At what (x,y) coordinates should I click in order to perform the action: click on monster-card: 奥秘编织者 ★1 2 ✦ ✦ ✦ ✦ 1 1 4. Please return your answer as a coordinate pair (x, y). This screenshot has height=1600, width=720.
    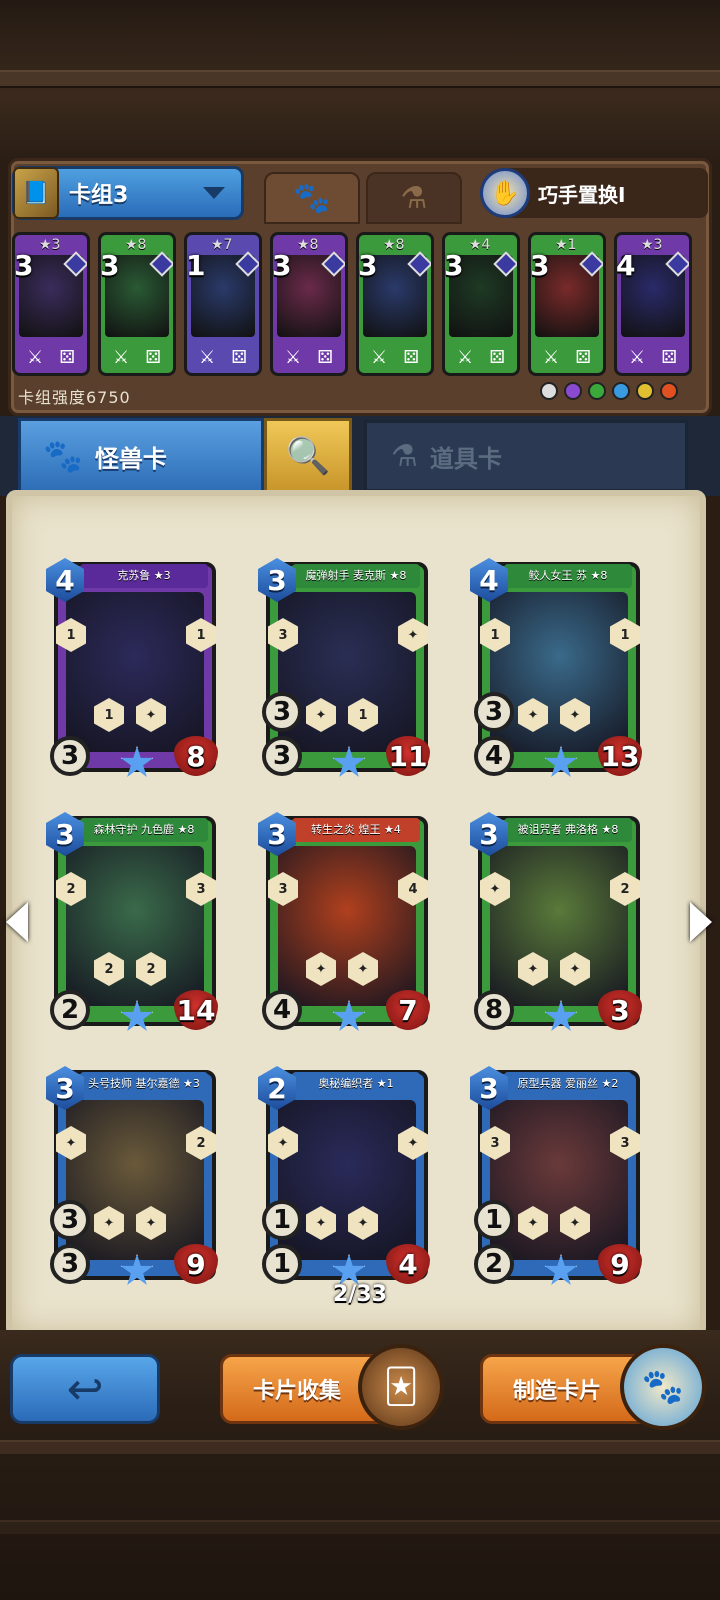
    Looking at the image, I should click on (347, 1180).